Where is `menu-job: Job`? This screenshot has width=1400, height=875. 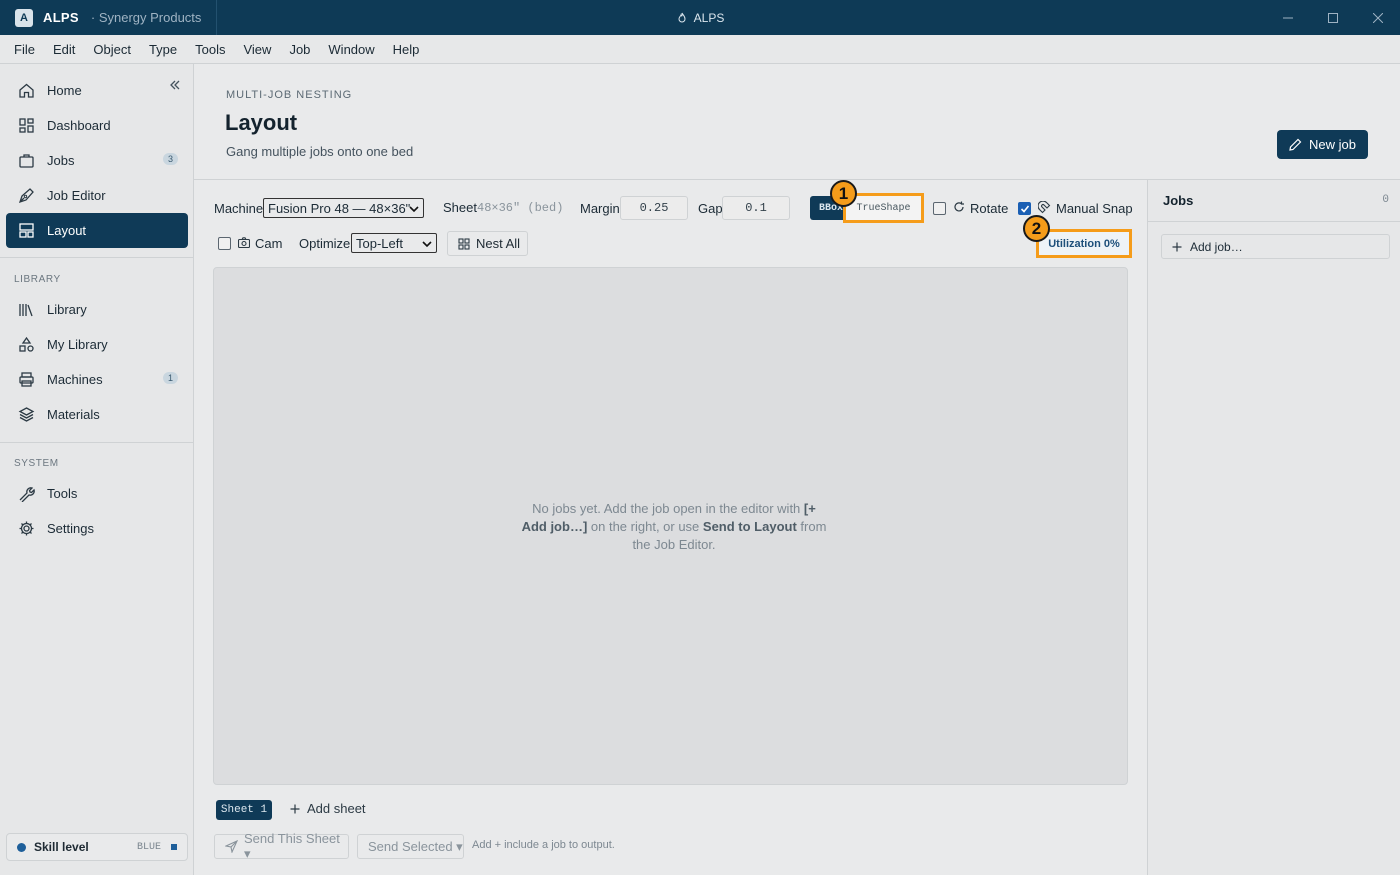
menu-job: Job is located at coordinates (299, 49).